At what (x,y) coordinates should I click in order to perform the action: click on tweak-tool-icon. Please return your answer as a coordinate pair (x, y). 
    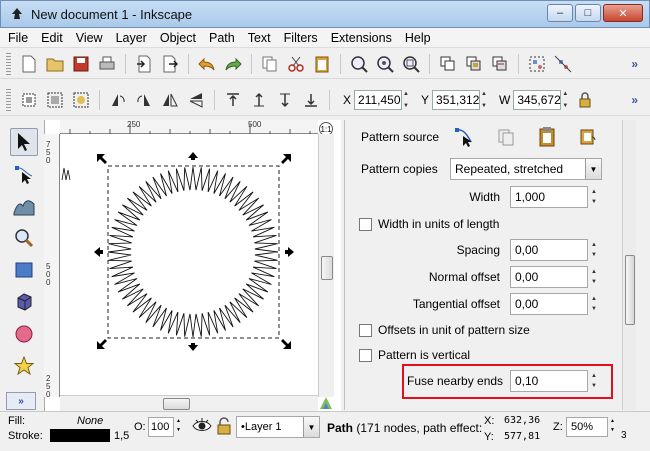
    Looking at the image, I should click on (24, 206).